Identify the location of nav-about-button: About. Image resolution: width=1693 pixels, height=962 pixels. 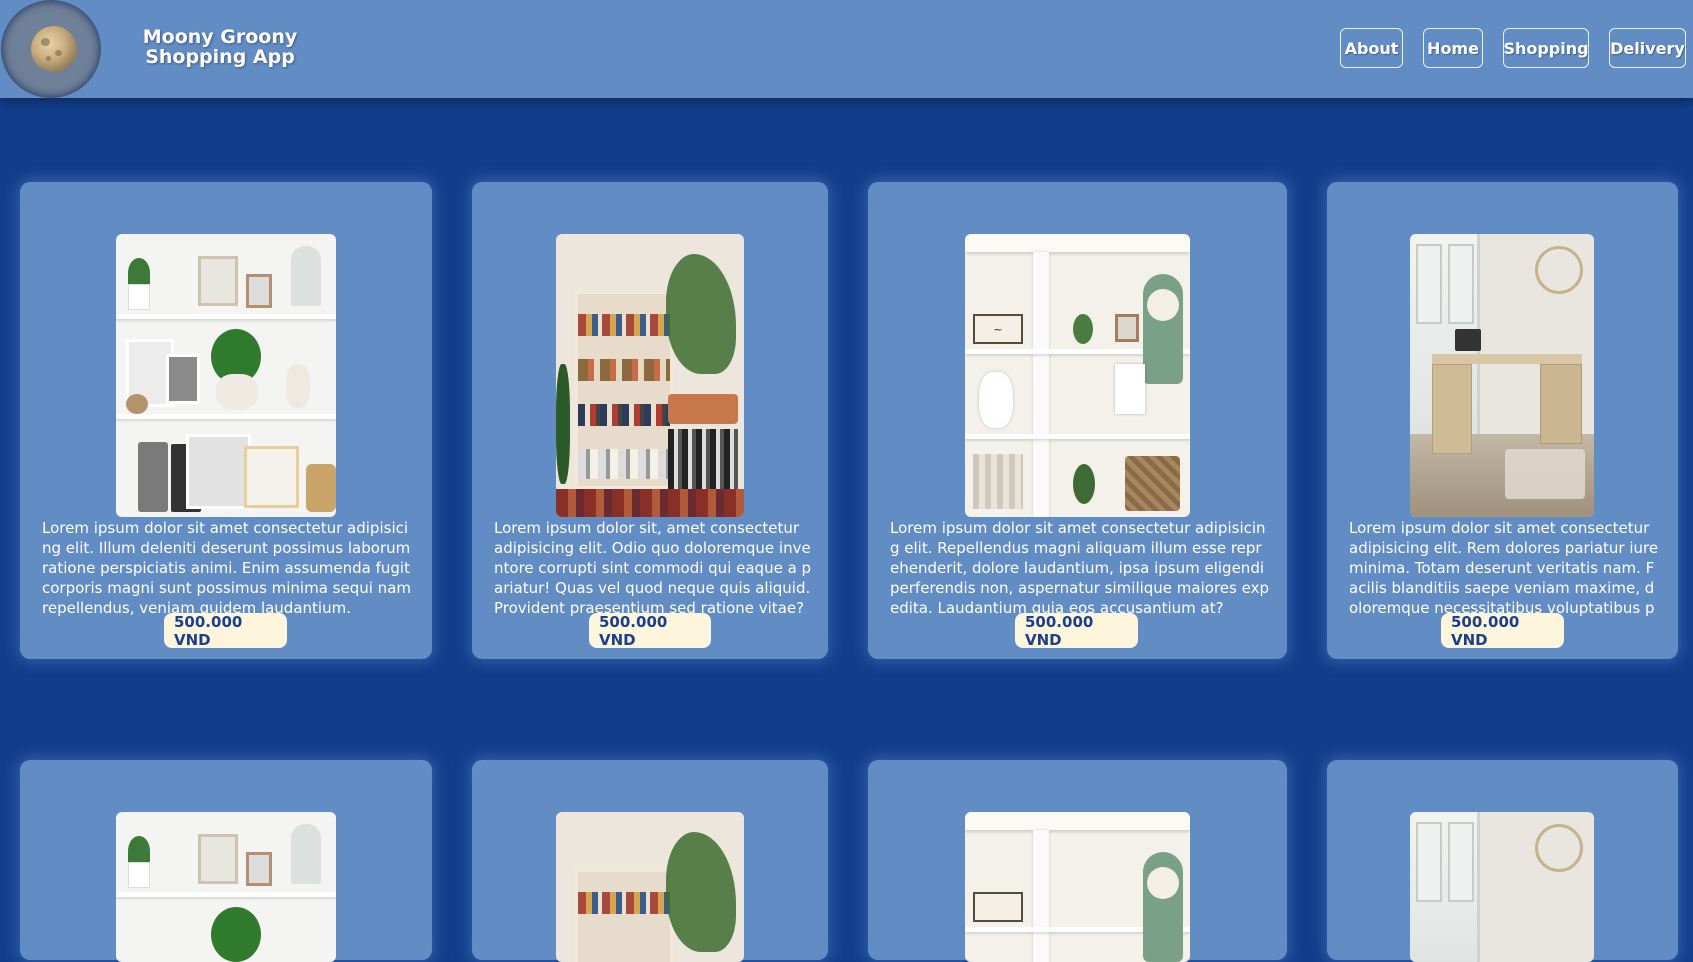
(1371, 48).